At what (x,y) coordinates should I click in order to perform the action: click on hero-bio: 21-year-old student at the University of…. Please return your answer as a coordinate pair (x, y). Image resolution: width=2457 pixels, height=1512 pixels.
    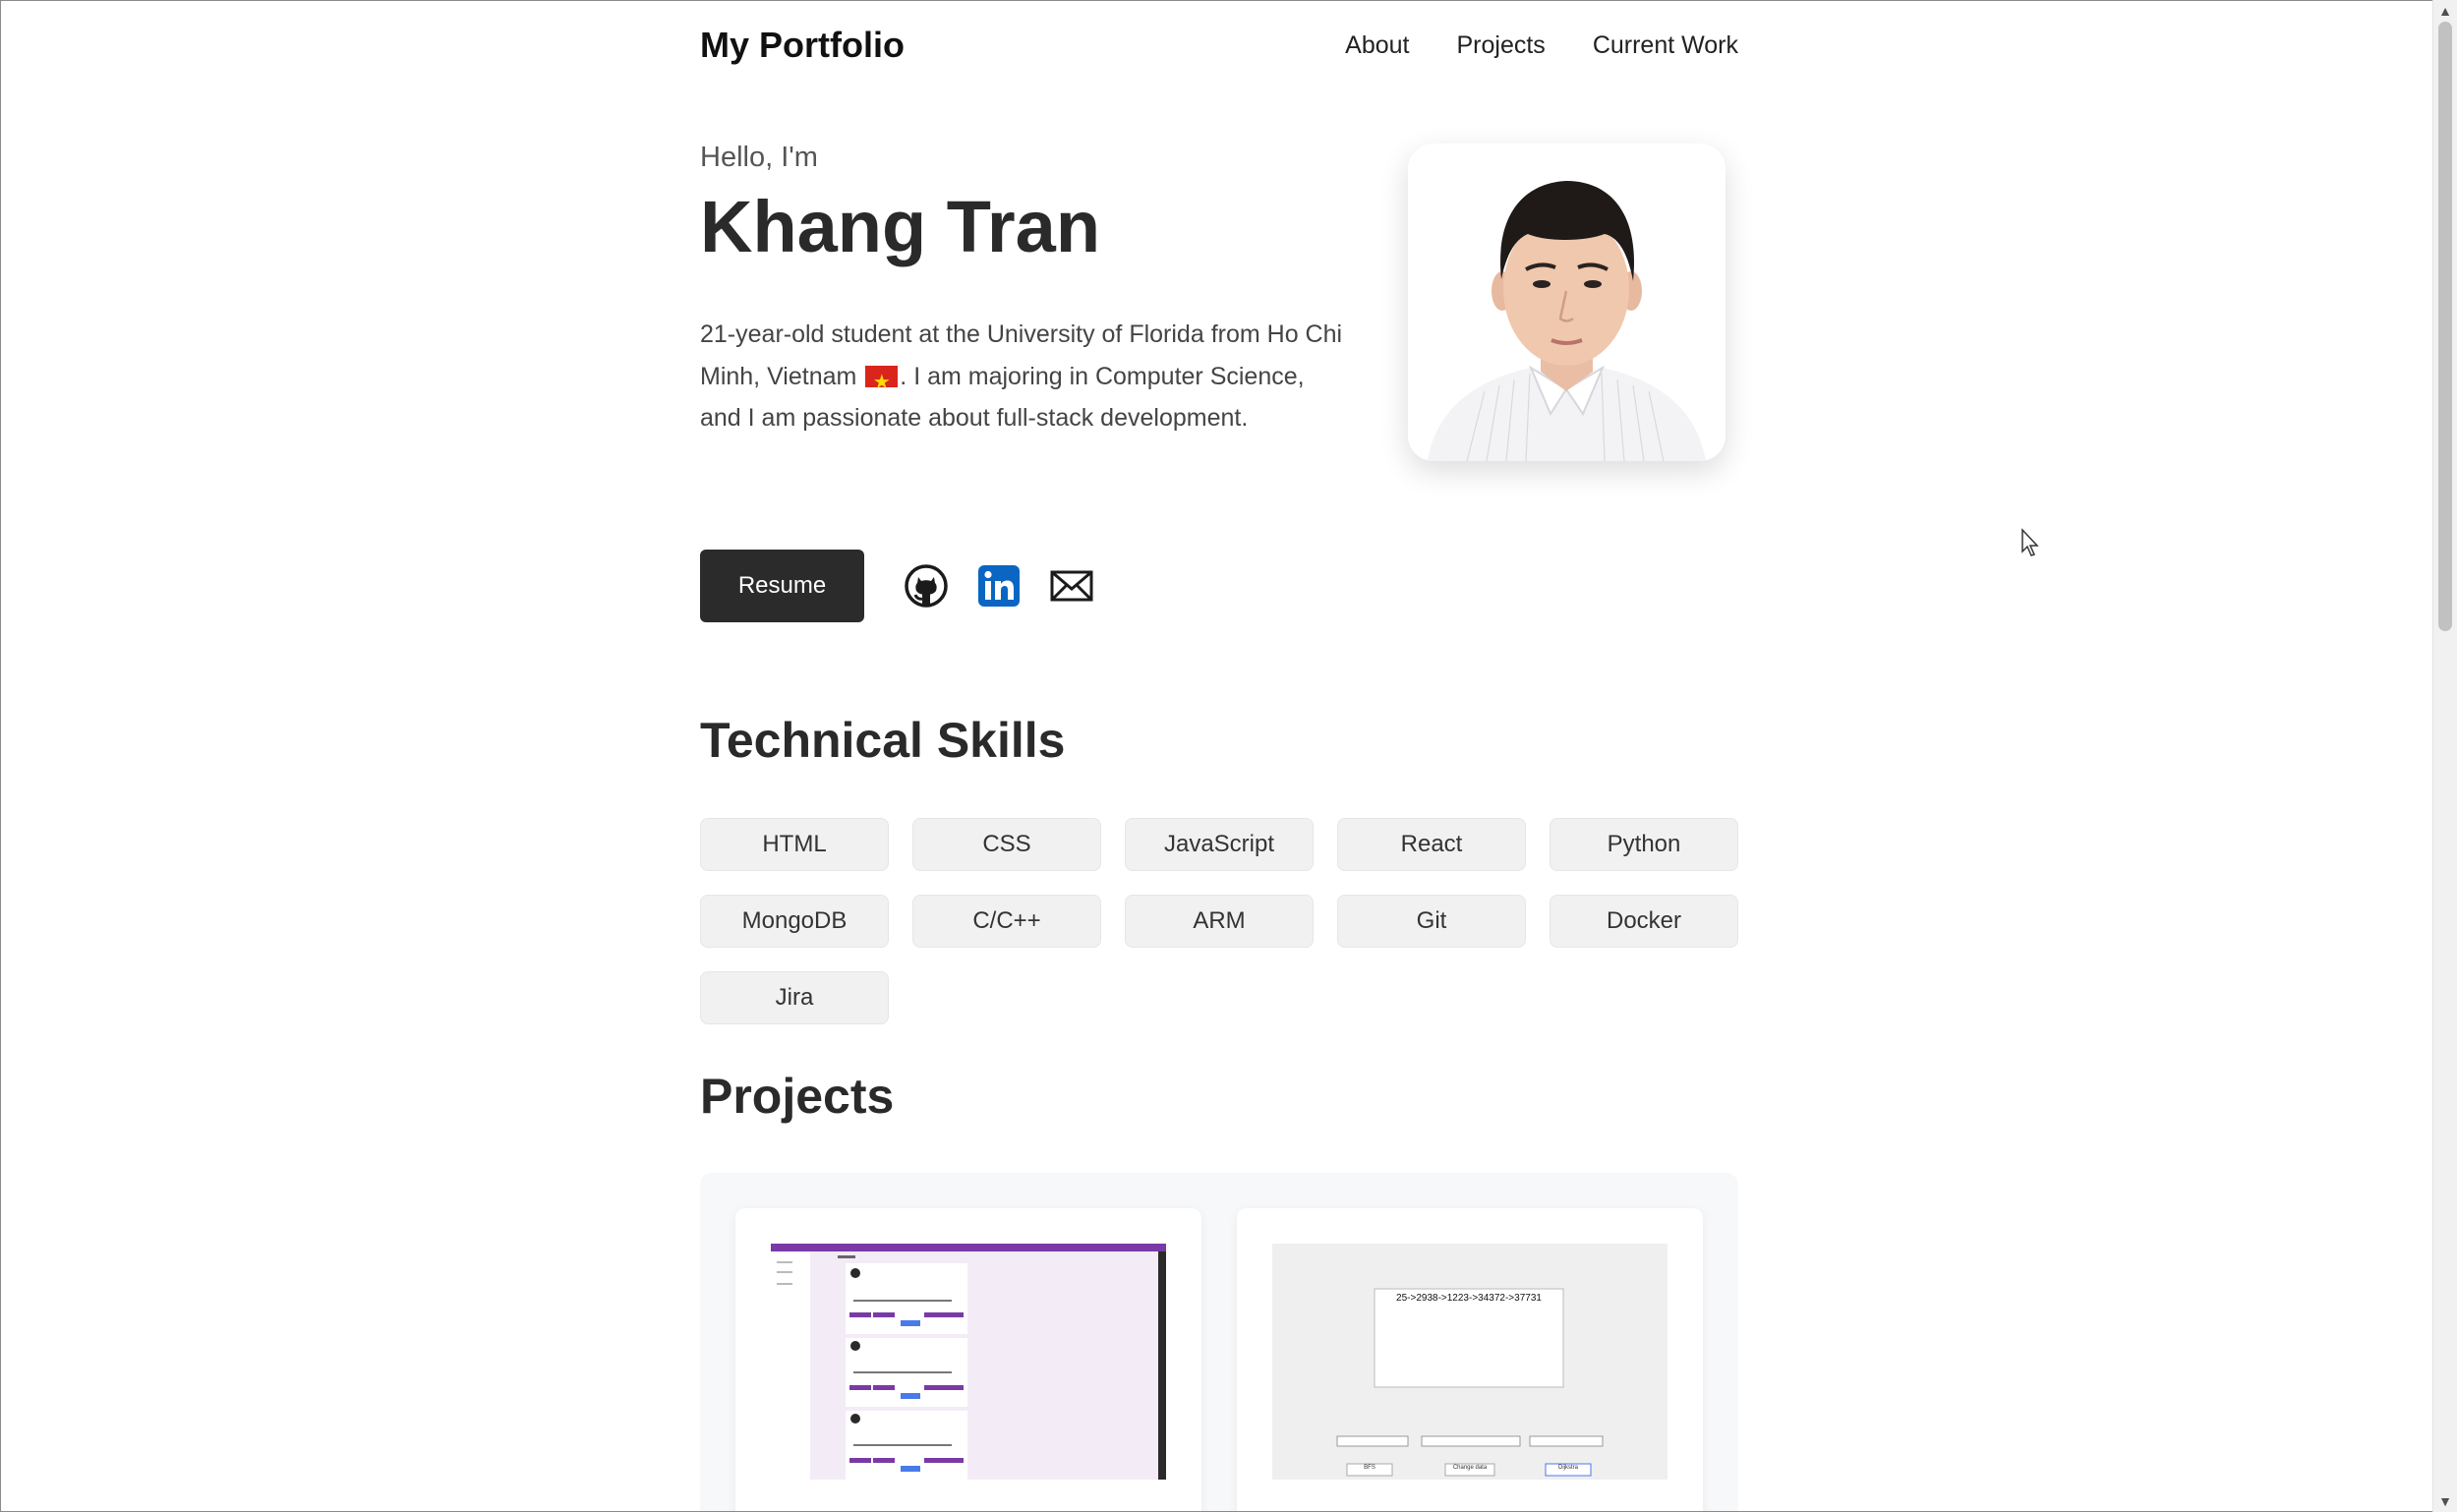
    Looking at the image, I should click on (1024, 376).